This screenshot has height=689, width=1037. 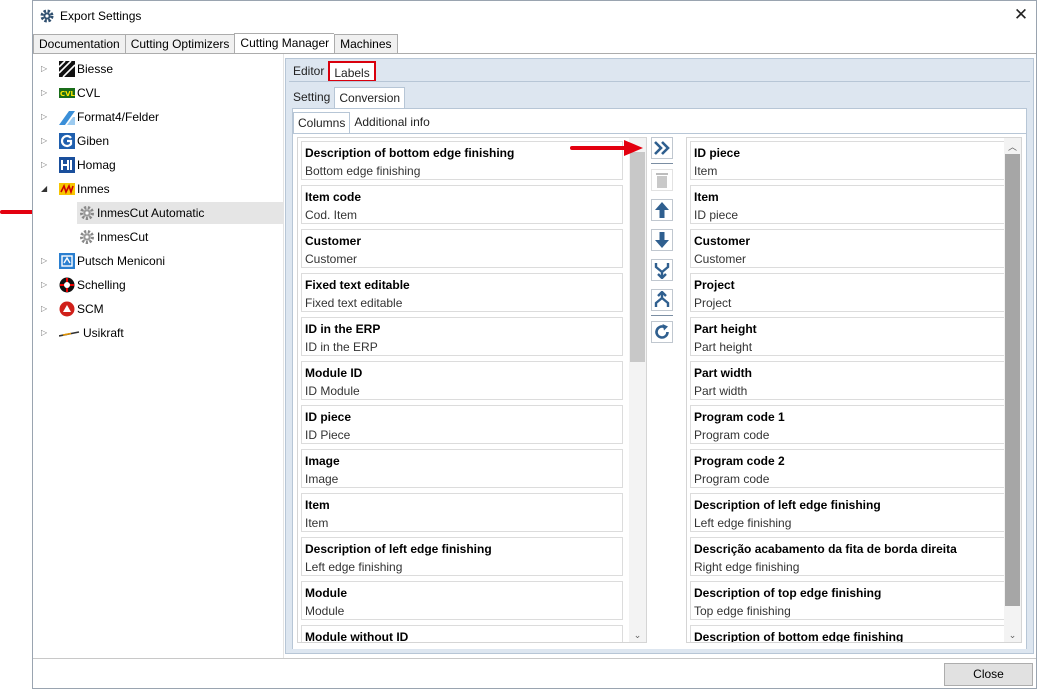 What do you see at coordinates (317, 523) in the screenshot?
I see `column-card-subtitle: Item` at bounding box center [317, 523].